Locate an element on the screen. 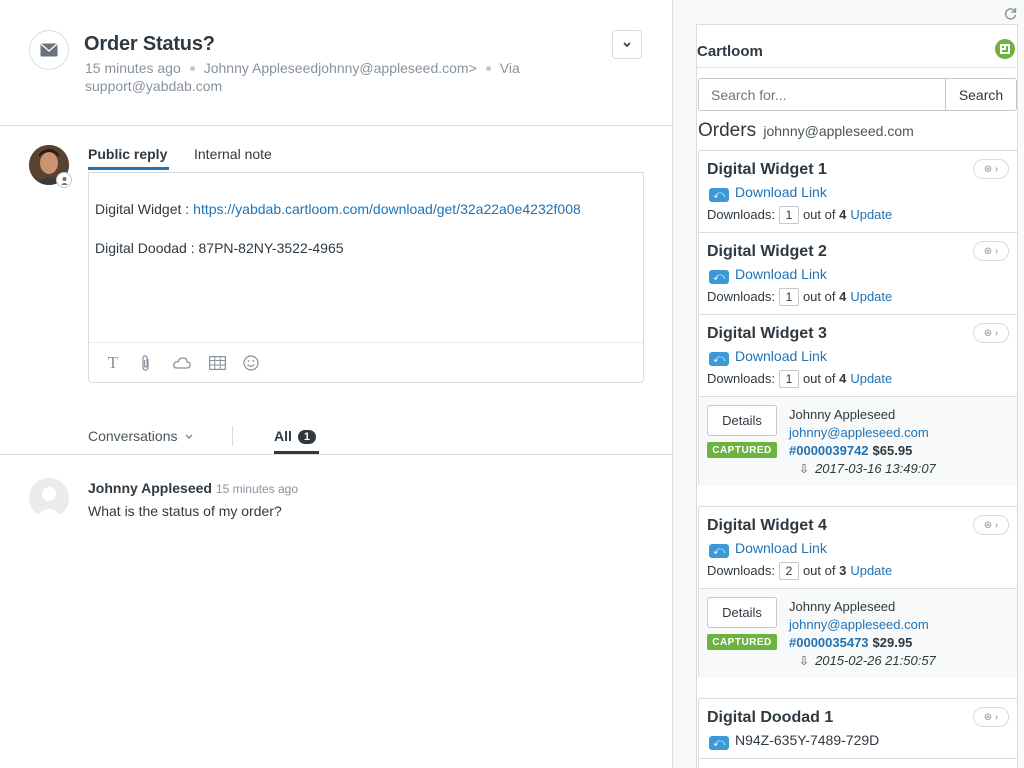 The height and width of the screenshot is (768, 1024). order-total: $29.95 is located at coordinates (892, 642).